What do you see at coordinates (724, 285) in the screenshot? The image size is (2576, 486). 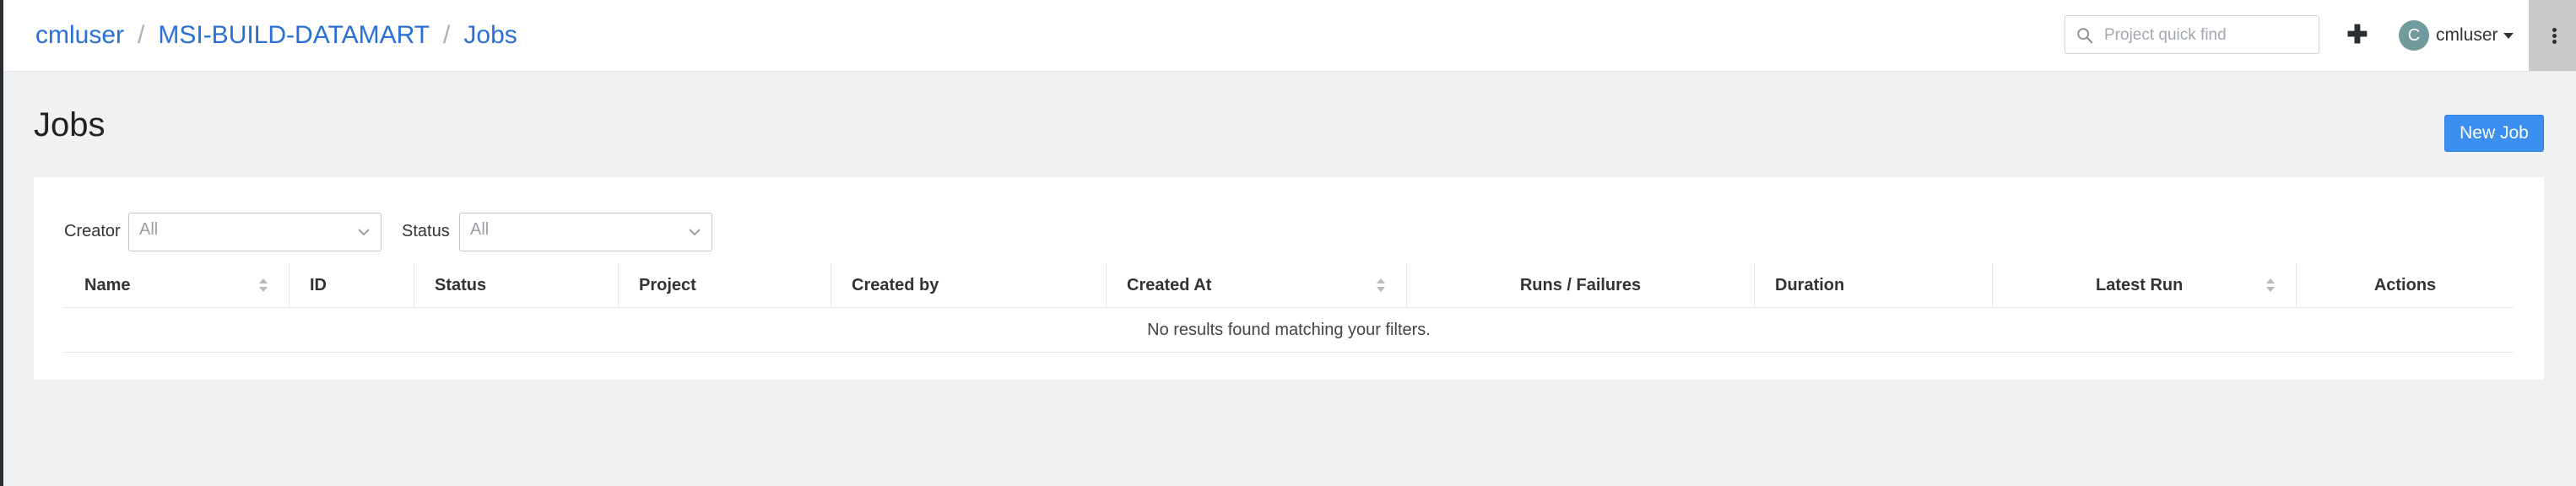 I see `column-header-project: Project` at bounding box center [724, 285].